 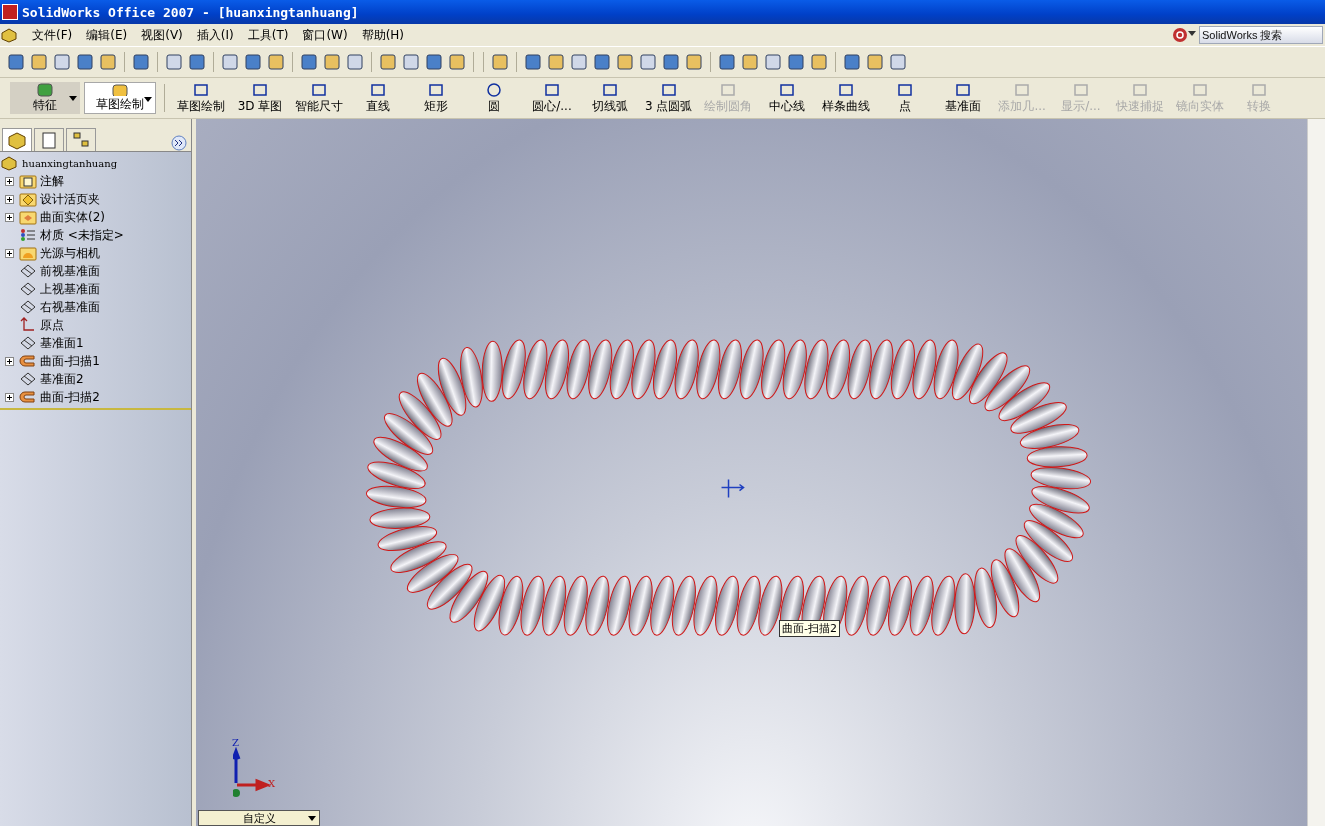 I want to click on command-button: 中心线, so click(x=787, y=98).